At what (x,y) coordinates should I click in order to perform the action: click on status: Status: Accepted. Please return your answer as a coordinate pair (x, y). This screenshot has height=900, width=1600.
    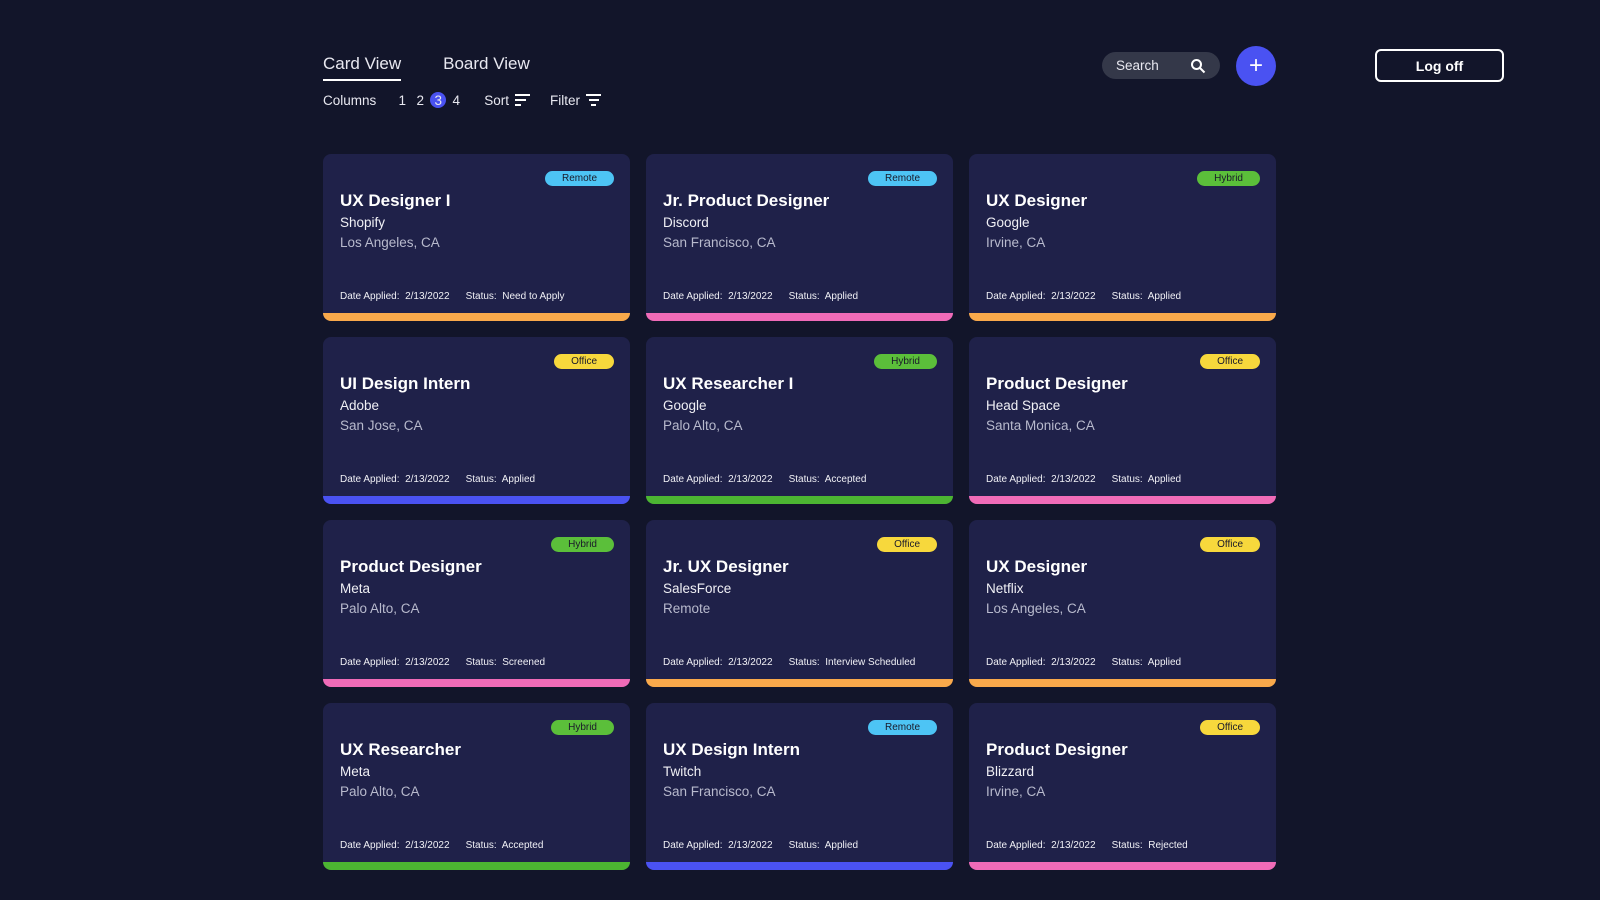
    Looking at the image, I should click on (828, 479).